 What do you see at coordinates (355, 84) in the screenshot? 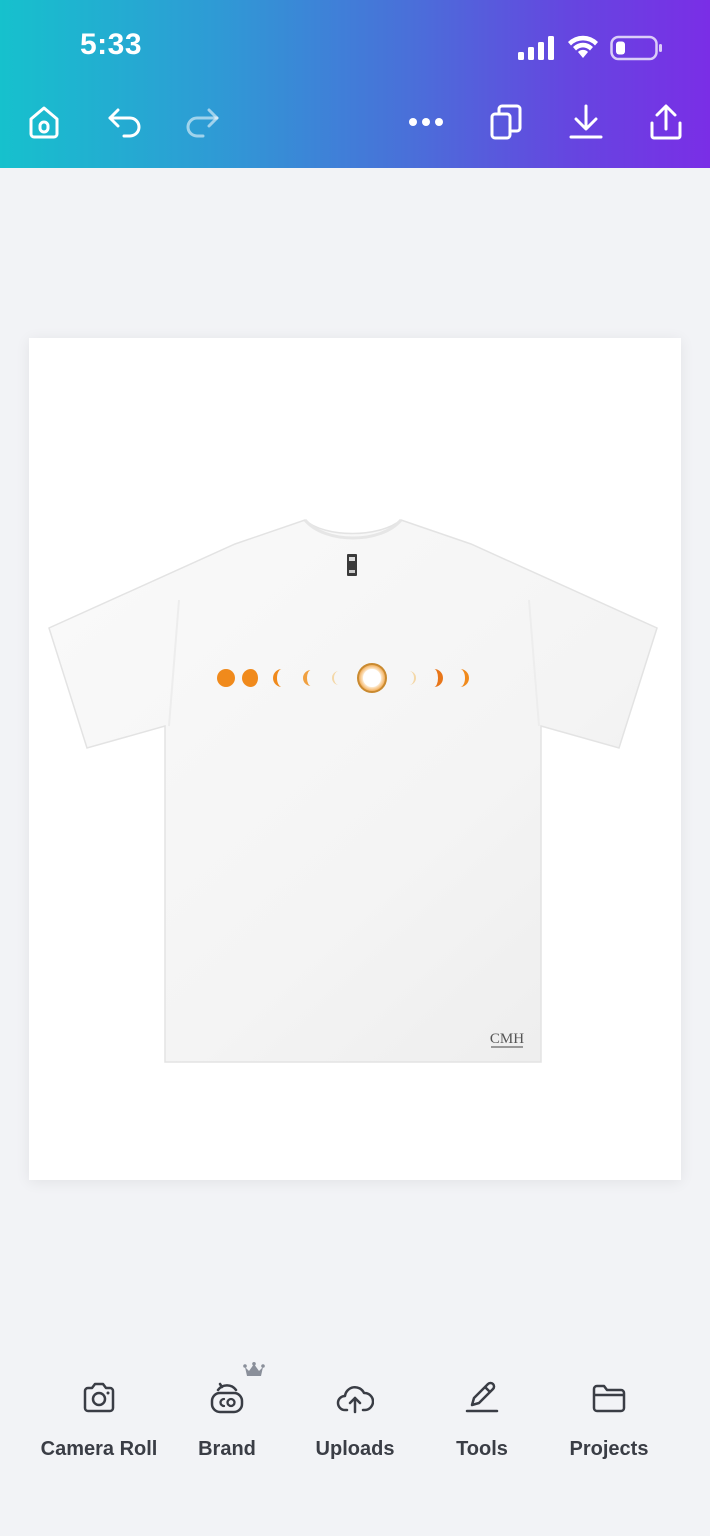
I see `top-header: 5:33` at bounding box center [355, 84].